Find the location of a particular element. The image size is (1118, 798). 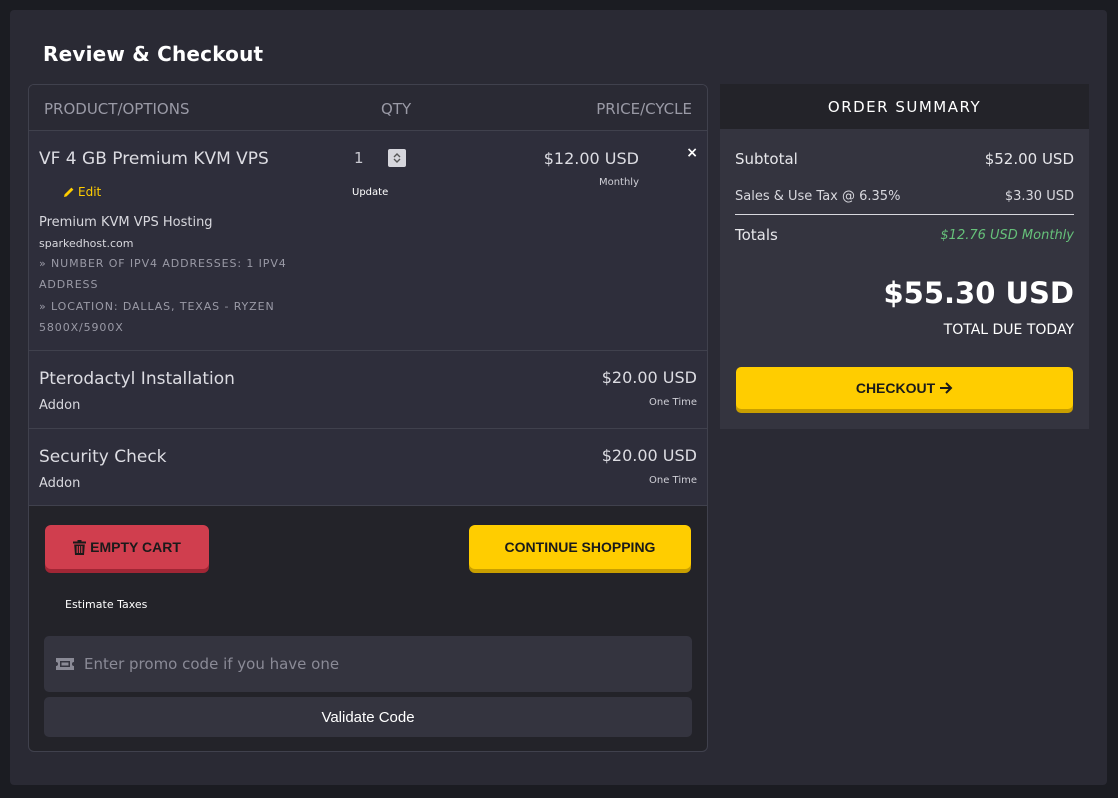

estimate-taxes-link: Estimate Taxes is located at coordinates (106, 604).